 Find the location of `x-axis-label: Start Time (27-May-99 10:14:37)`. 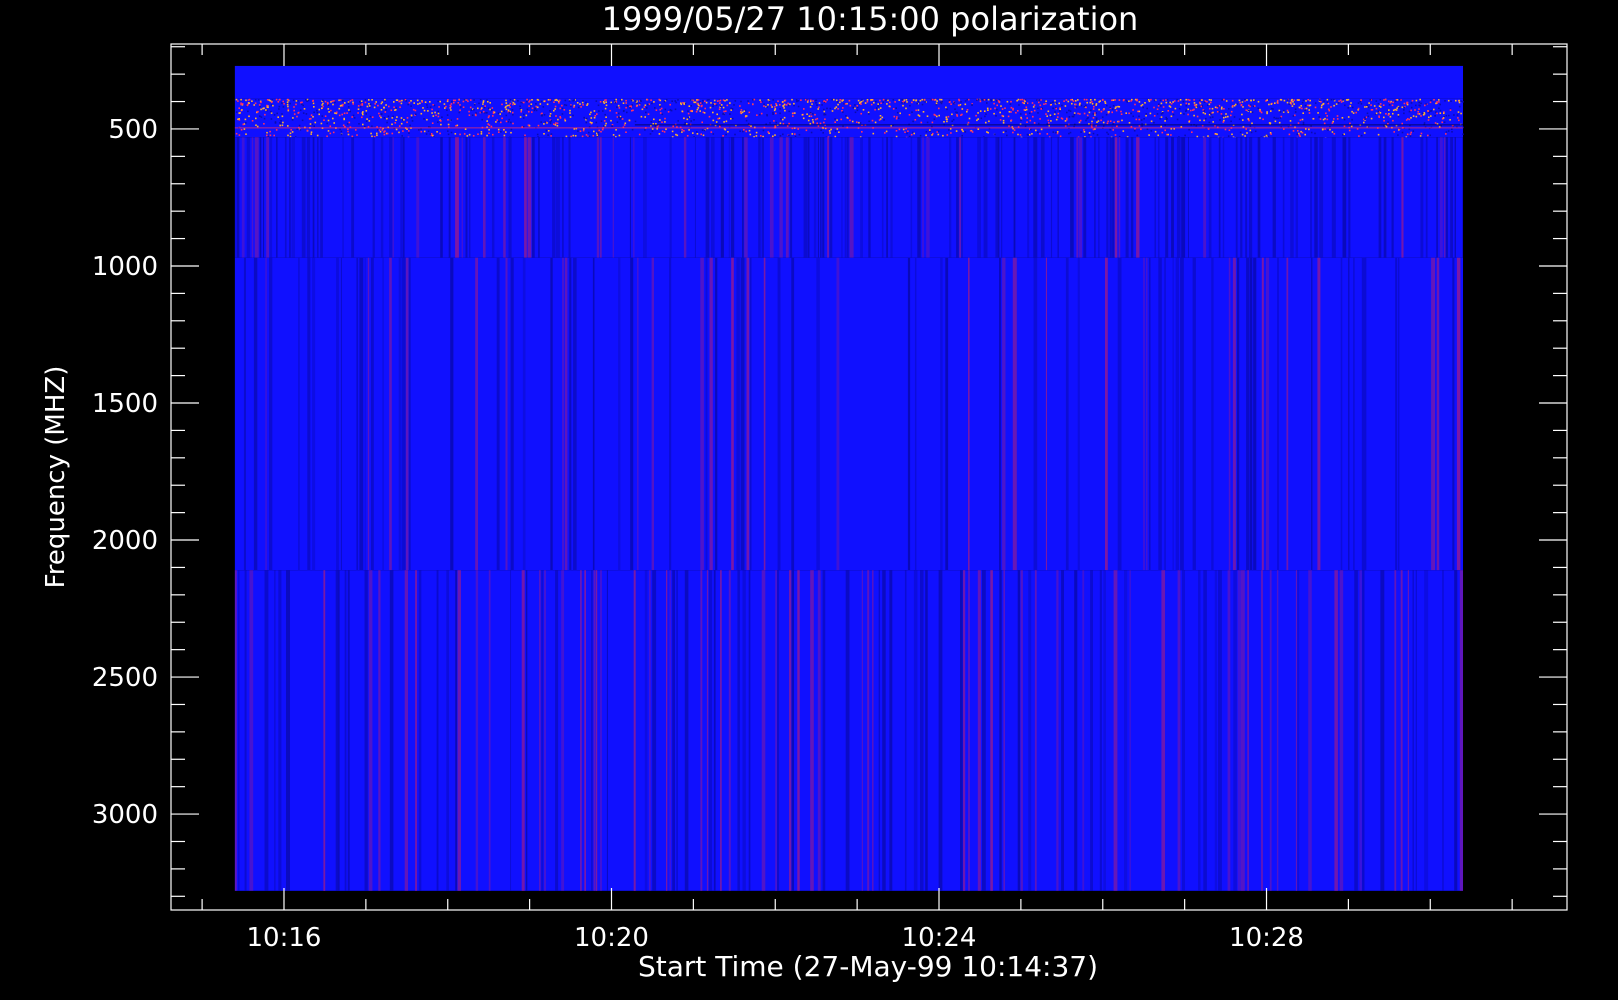

x-axis-label: Start Time (27-May-99 10:14:37) is located at coordinates (868, 966).